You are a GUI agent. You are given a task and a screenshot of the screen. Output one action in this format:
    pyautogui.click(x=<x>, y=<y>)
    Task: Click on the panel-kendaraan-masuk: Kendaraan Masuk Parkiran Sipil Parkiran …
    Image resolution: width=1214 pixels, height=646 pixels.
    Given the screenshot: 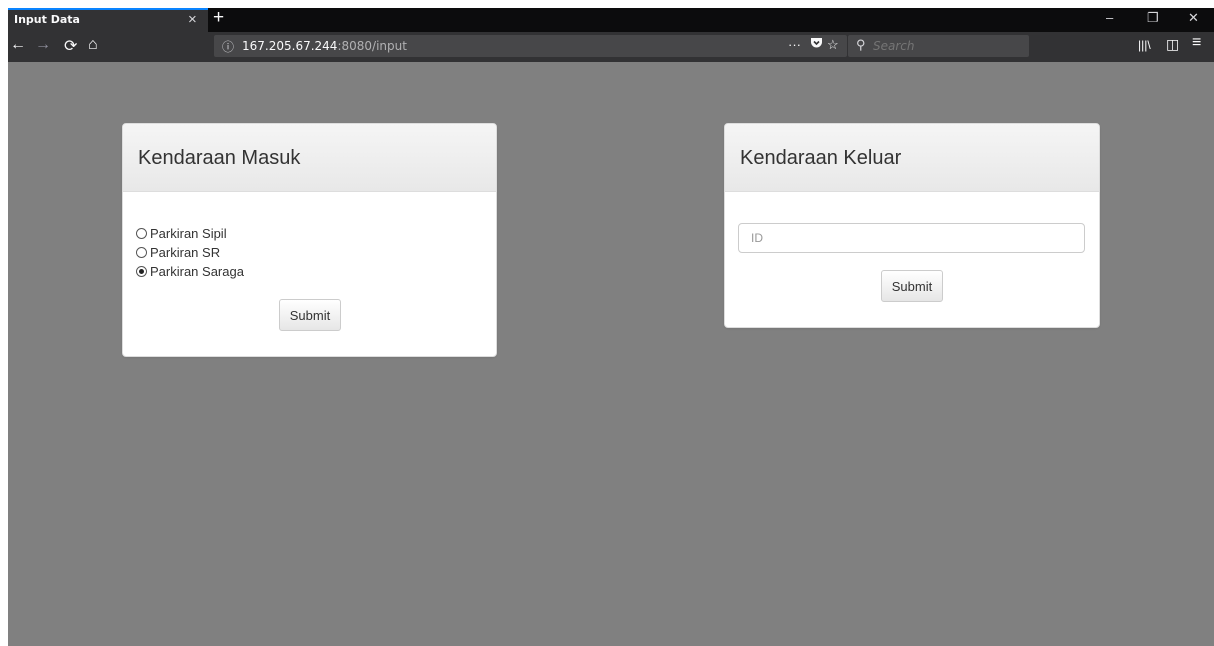 What is the action you would take?
    pyautogui.click(x=309, y=240)
    